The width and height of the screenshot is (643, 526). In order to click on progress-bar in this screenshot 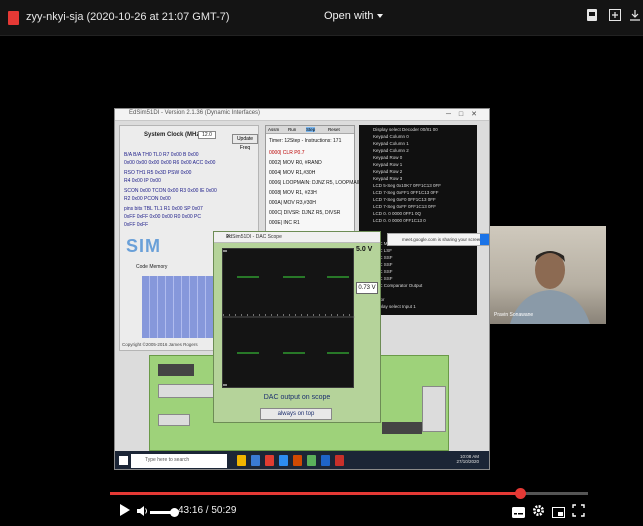, I will do `click(349, 493)`.